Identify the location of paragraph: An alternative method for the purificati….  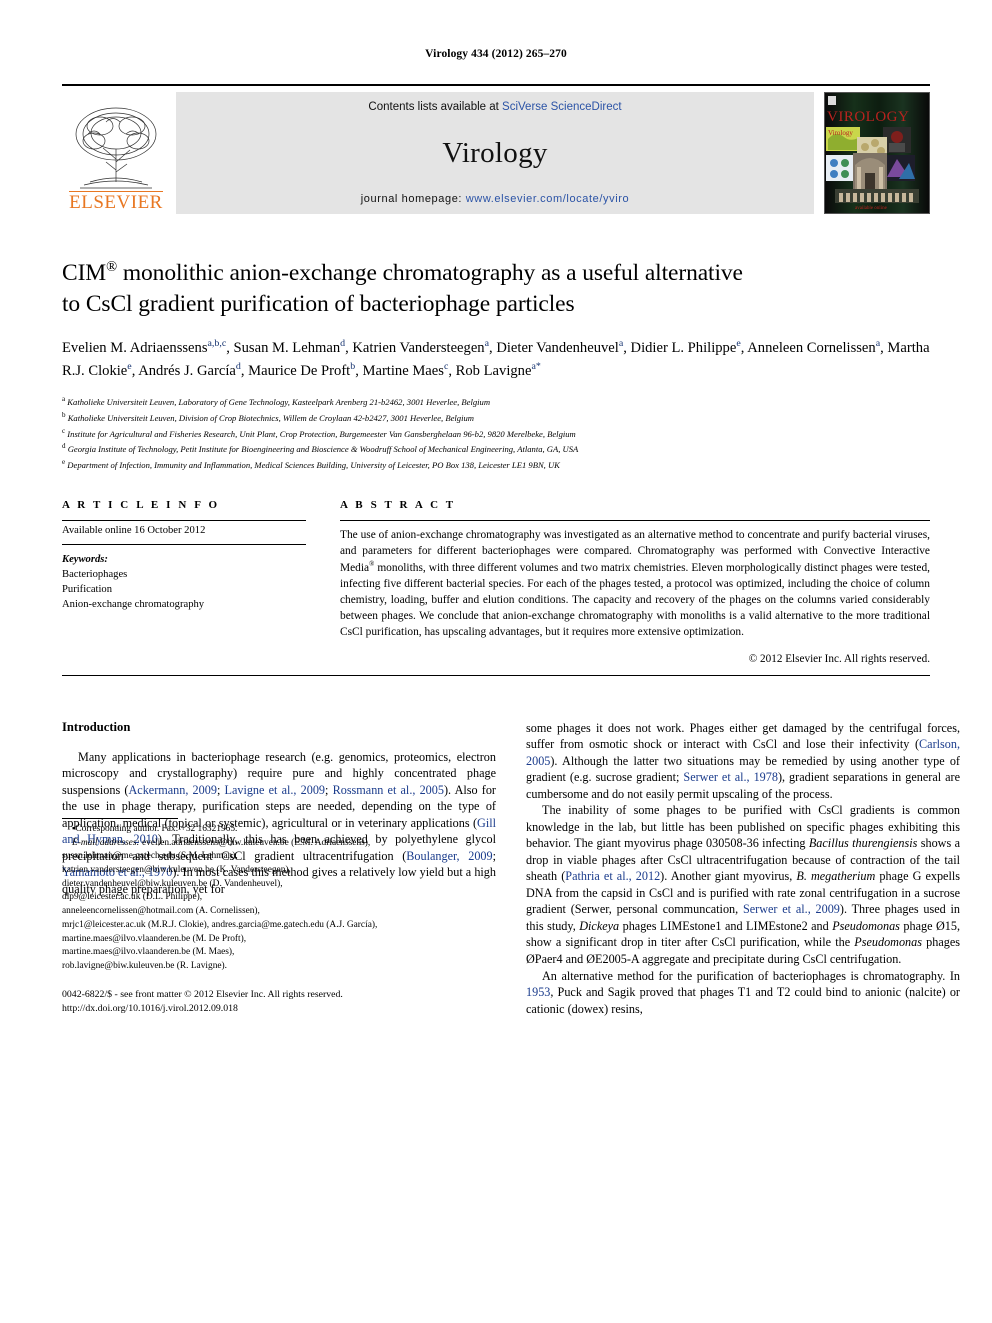
(743, 992).